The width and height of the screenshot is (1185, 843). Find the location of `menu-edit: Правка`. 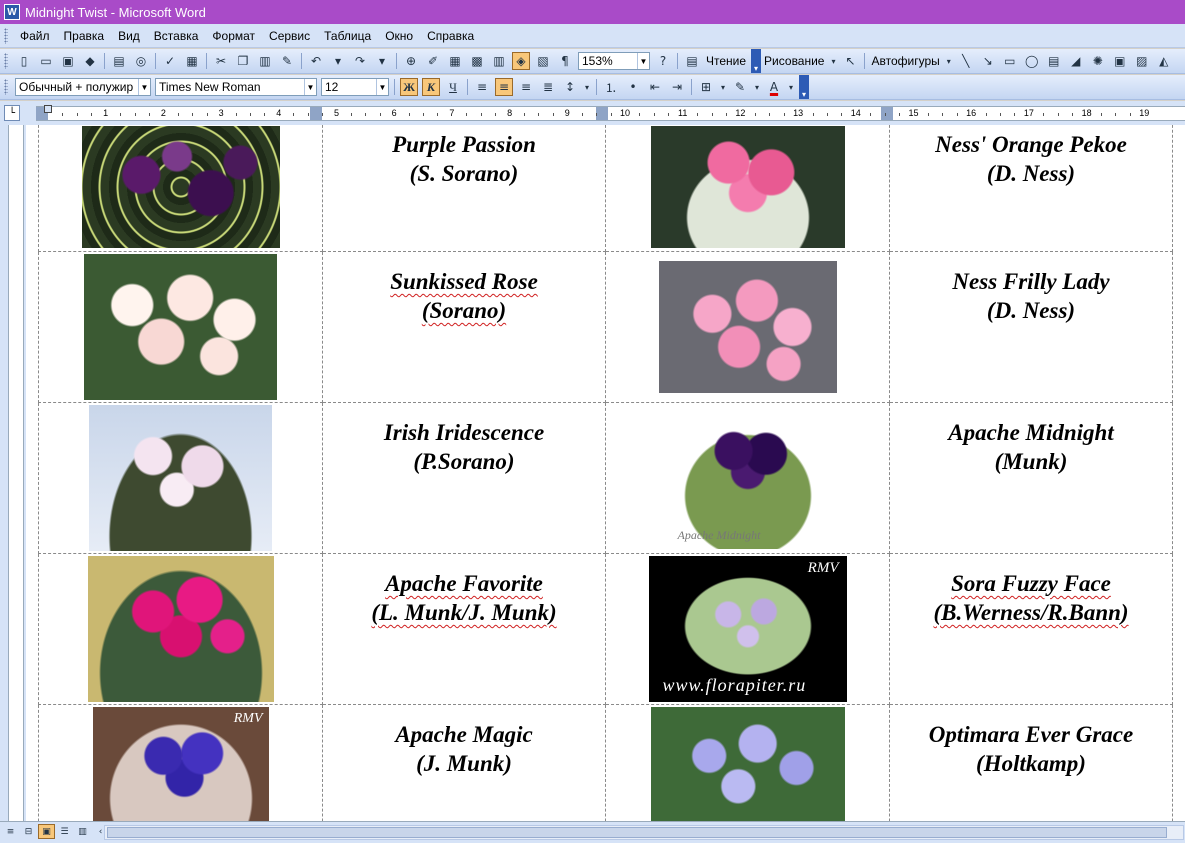

menu-edit: Правка is located at coordinates (84, 36).